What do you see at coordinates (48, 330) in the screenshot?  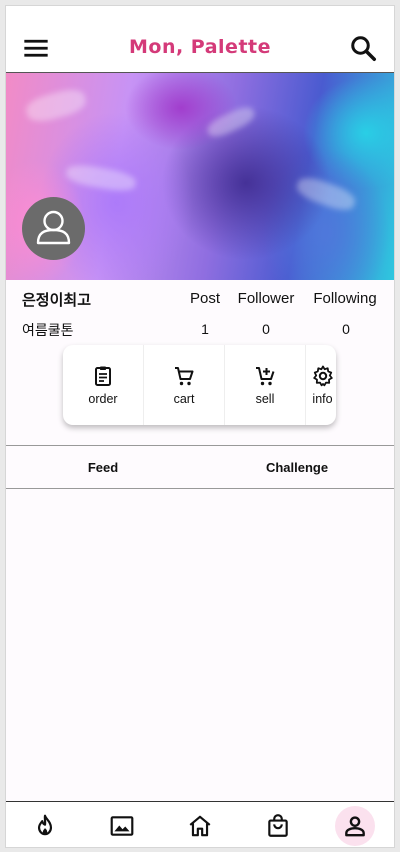 I see `profile-subtitle: 여름쿨톤` at bounding box center [48, 330].